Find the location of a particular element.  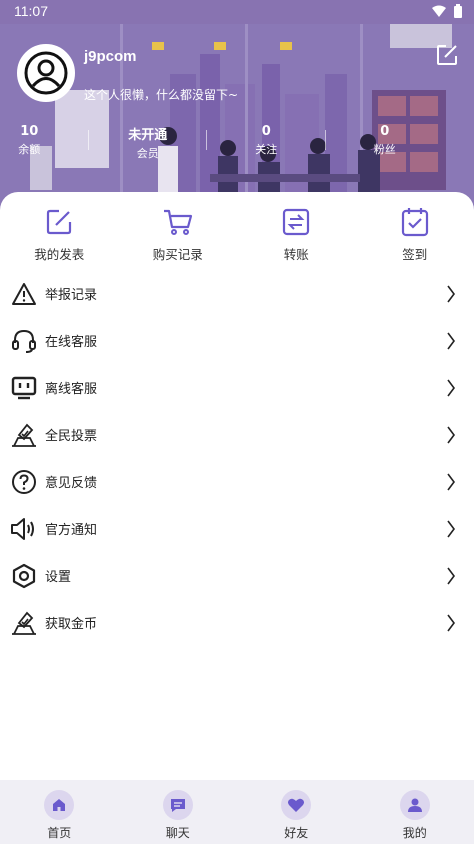

stat-label: 余额 is located at coordinates (29, 149).